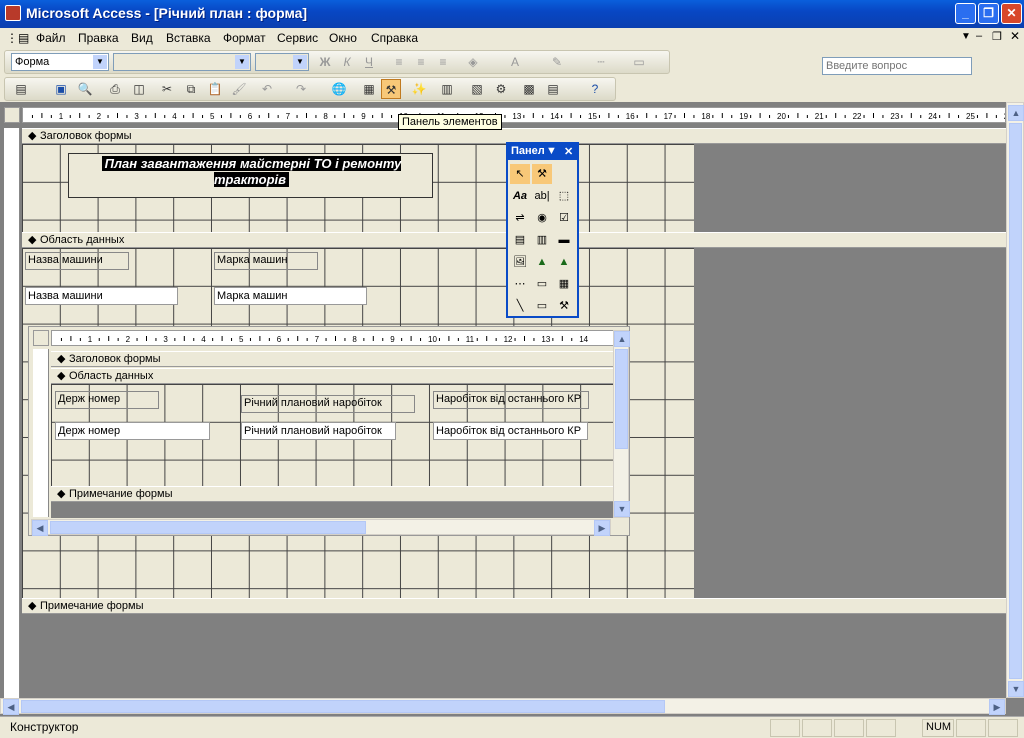 The image size is (1024, 738). I want to click on line-tool-icon: ╲, so click(520, 306).